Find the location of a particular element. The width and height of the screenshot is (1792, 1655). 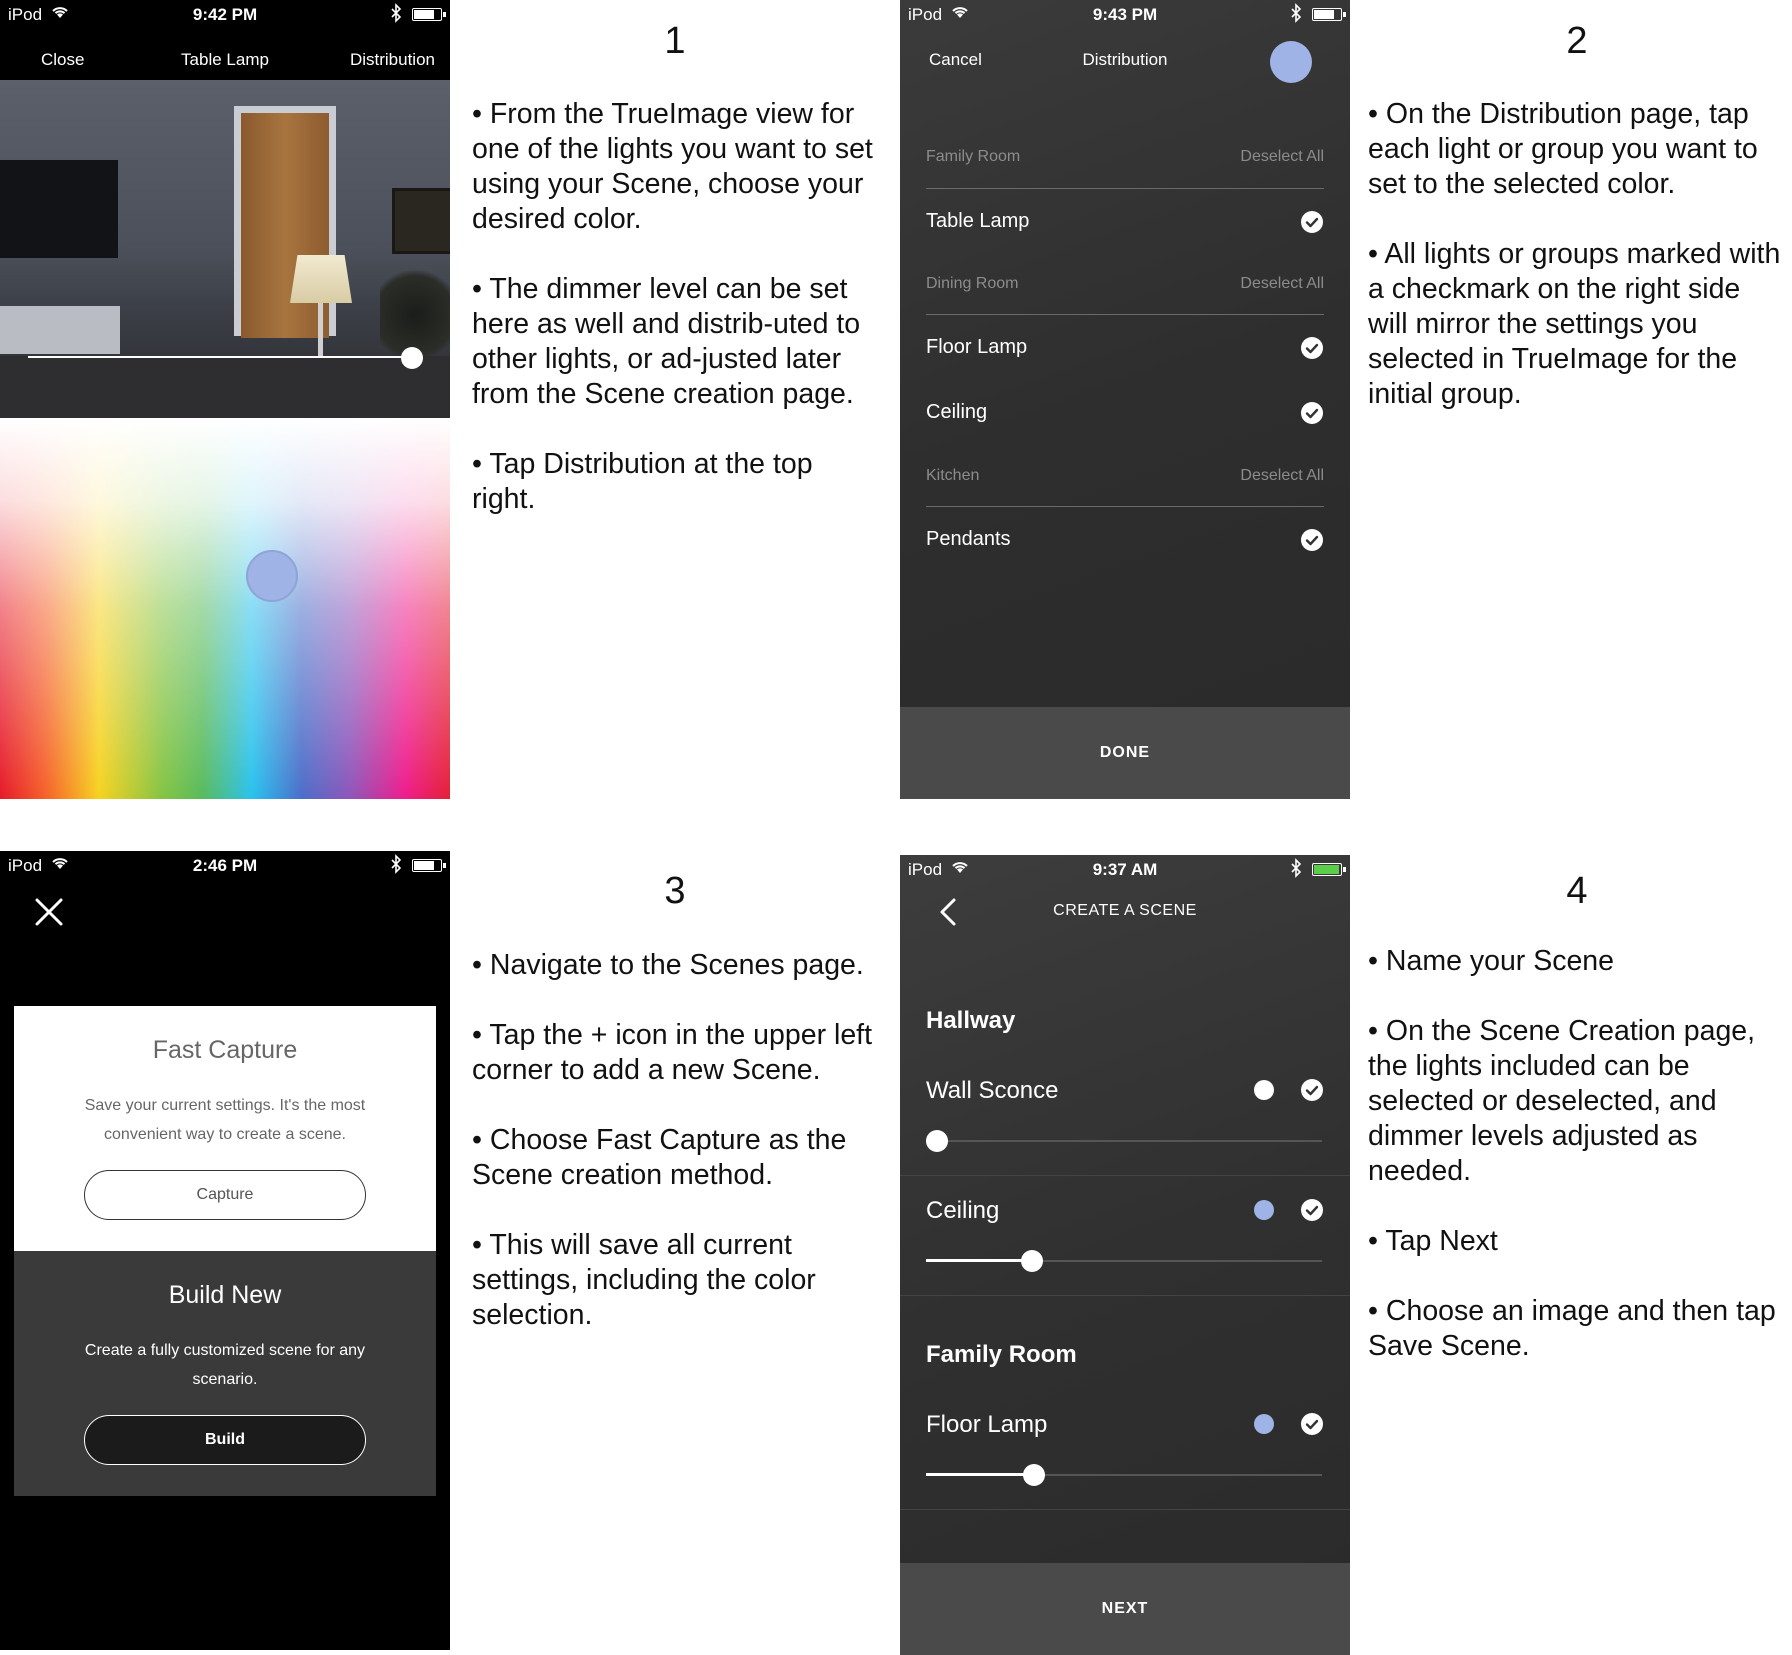

nav-title: CREATE A SCENE is located at coordinates (1125, 910).